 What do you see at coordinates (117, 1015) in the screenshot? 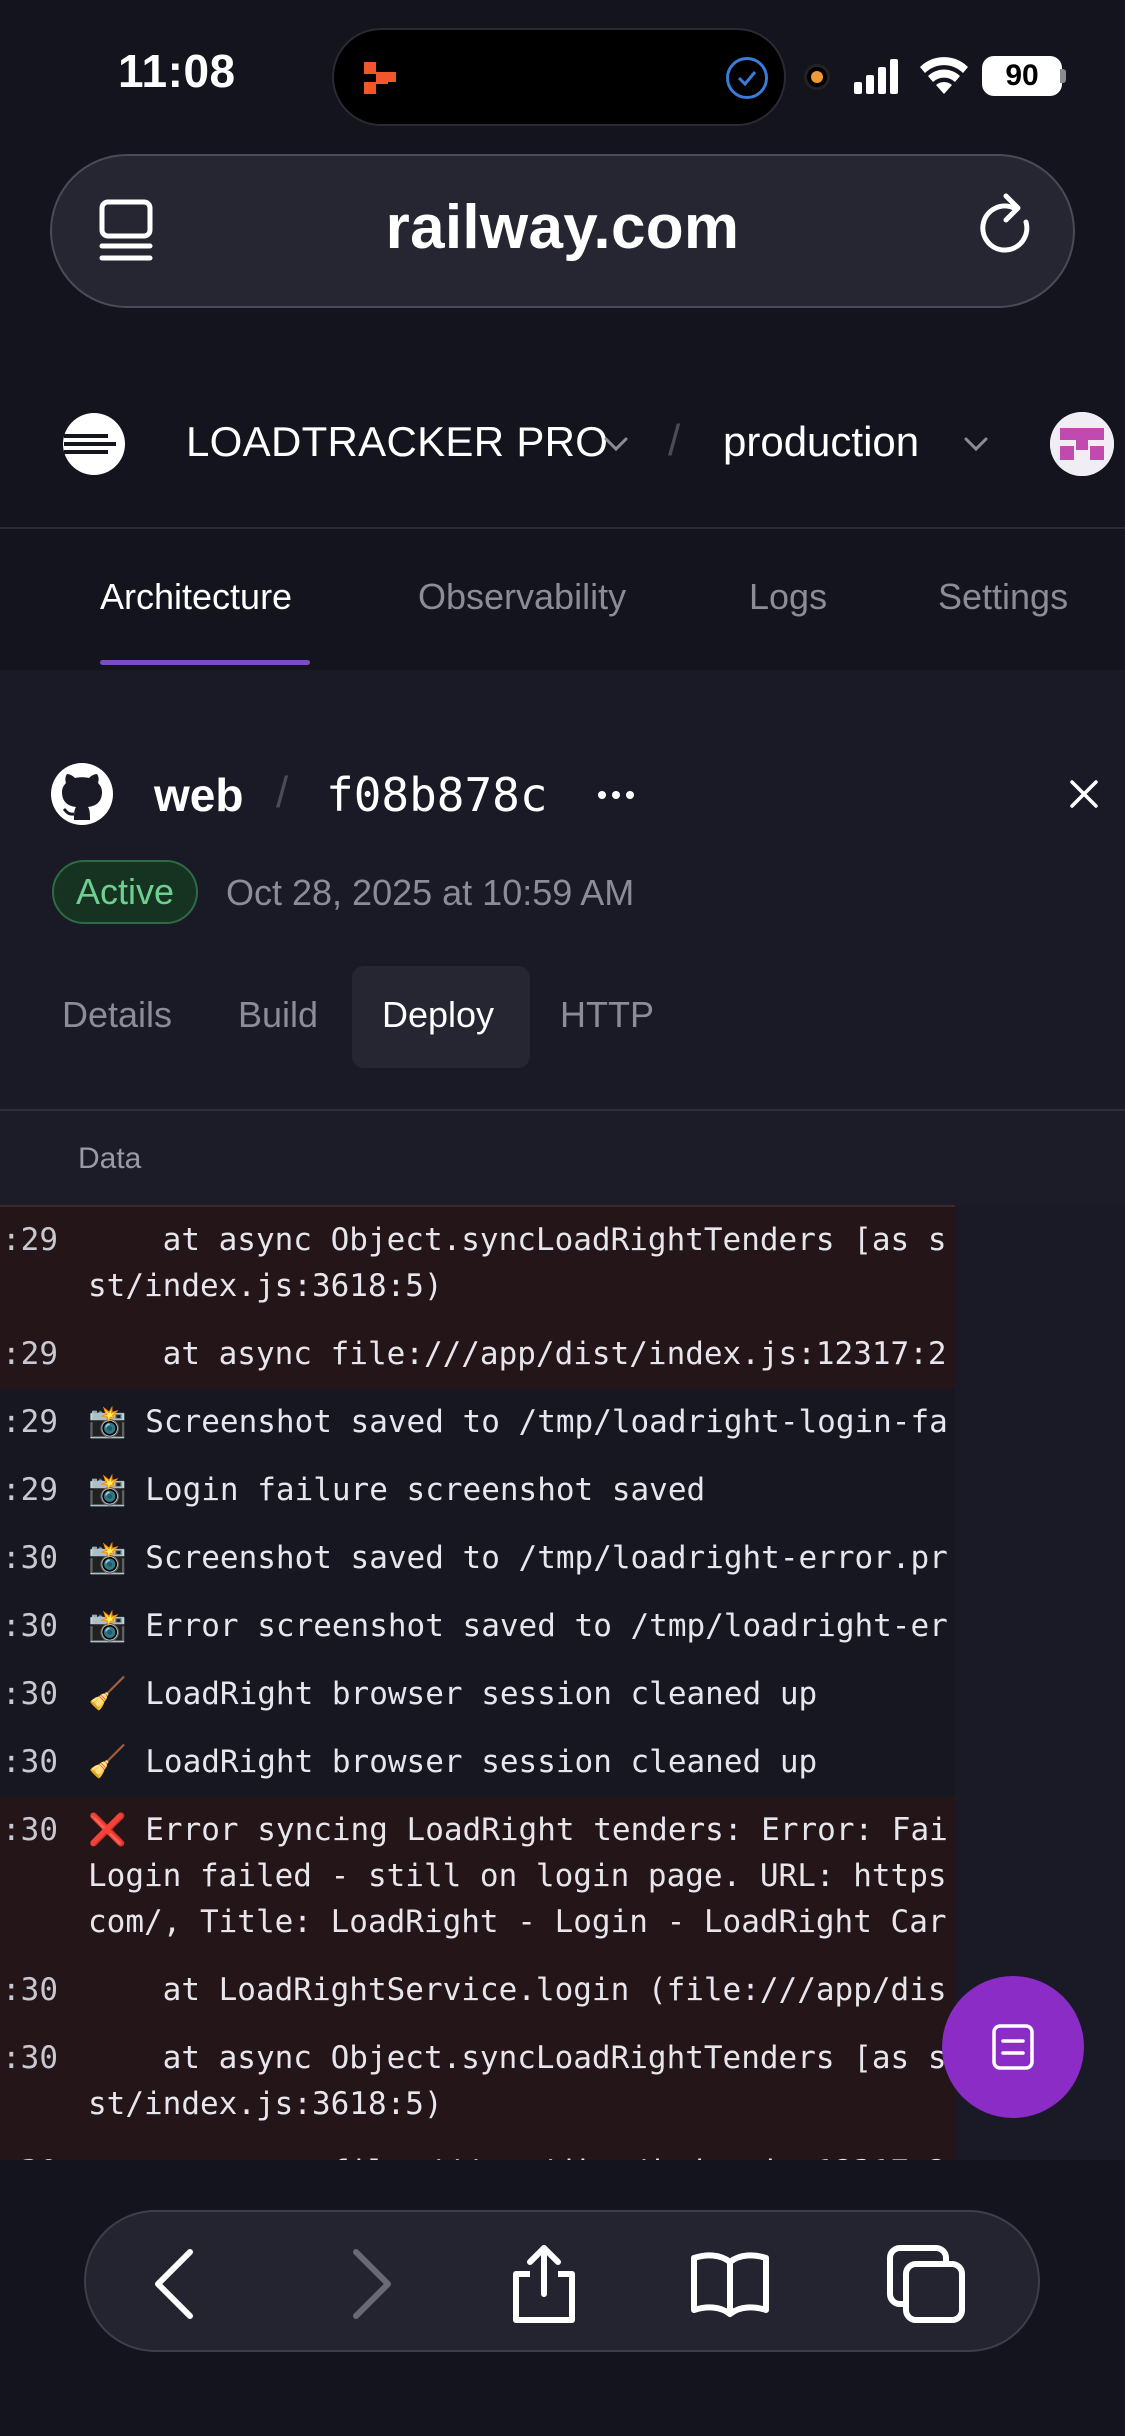
I see `tab-details: Details` at bounding box center [117, 1015].